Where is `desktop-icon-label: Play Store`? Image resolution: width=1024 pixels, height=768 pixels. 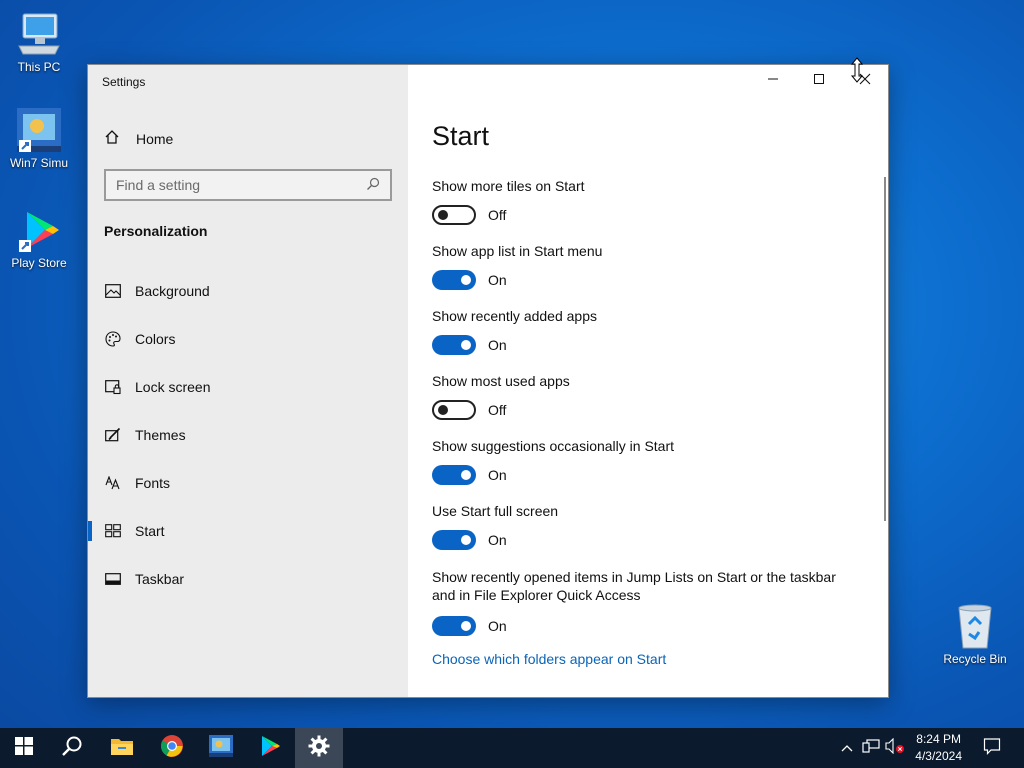
desktop-icon-label: Play Store is located at coordinates (39, 263).